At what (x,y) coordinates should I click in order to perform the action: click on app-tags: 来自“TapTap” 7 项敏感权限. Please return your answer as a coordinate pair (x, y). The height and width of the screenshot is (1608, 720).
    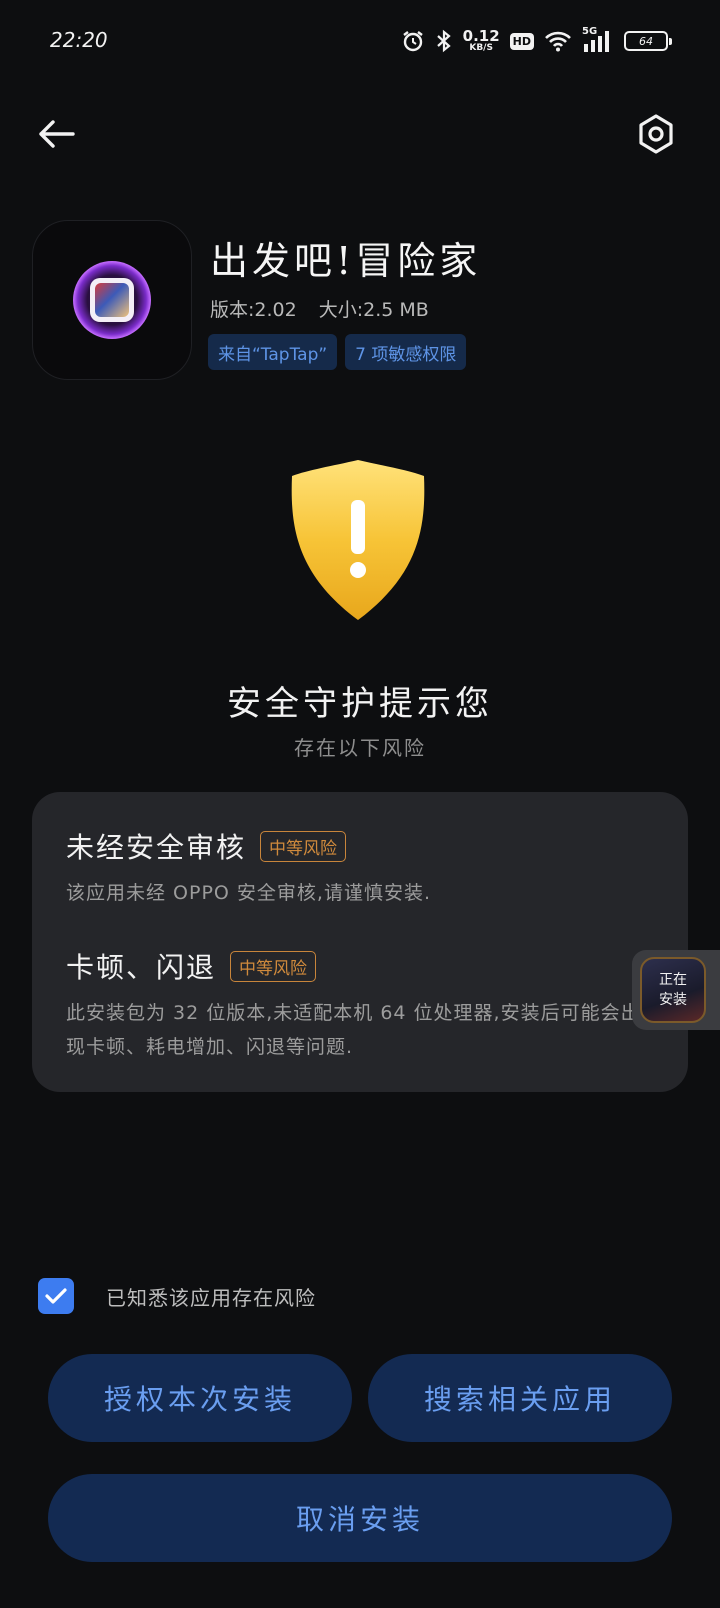
    Looking at the image, I should click on (337, 352).